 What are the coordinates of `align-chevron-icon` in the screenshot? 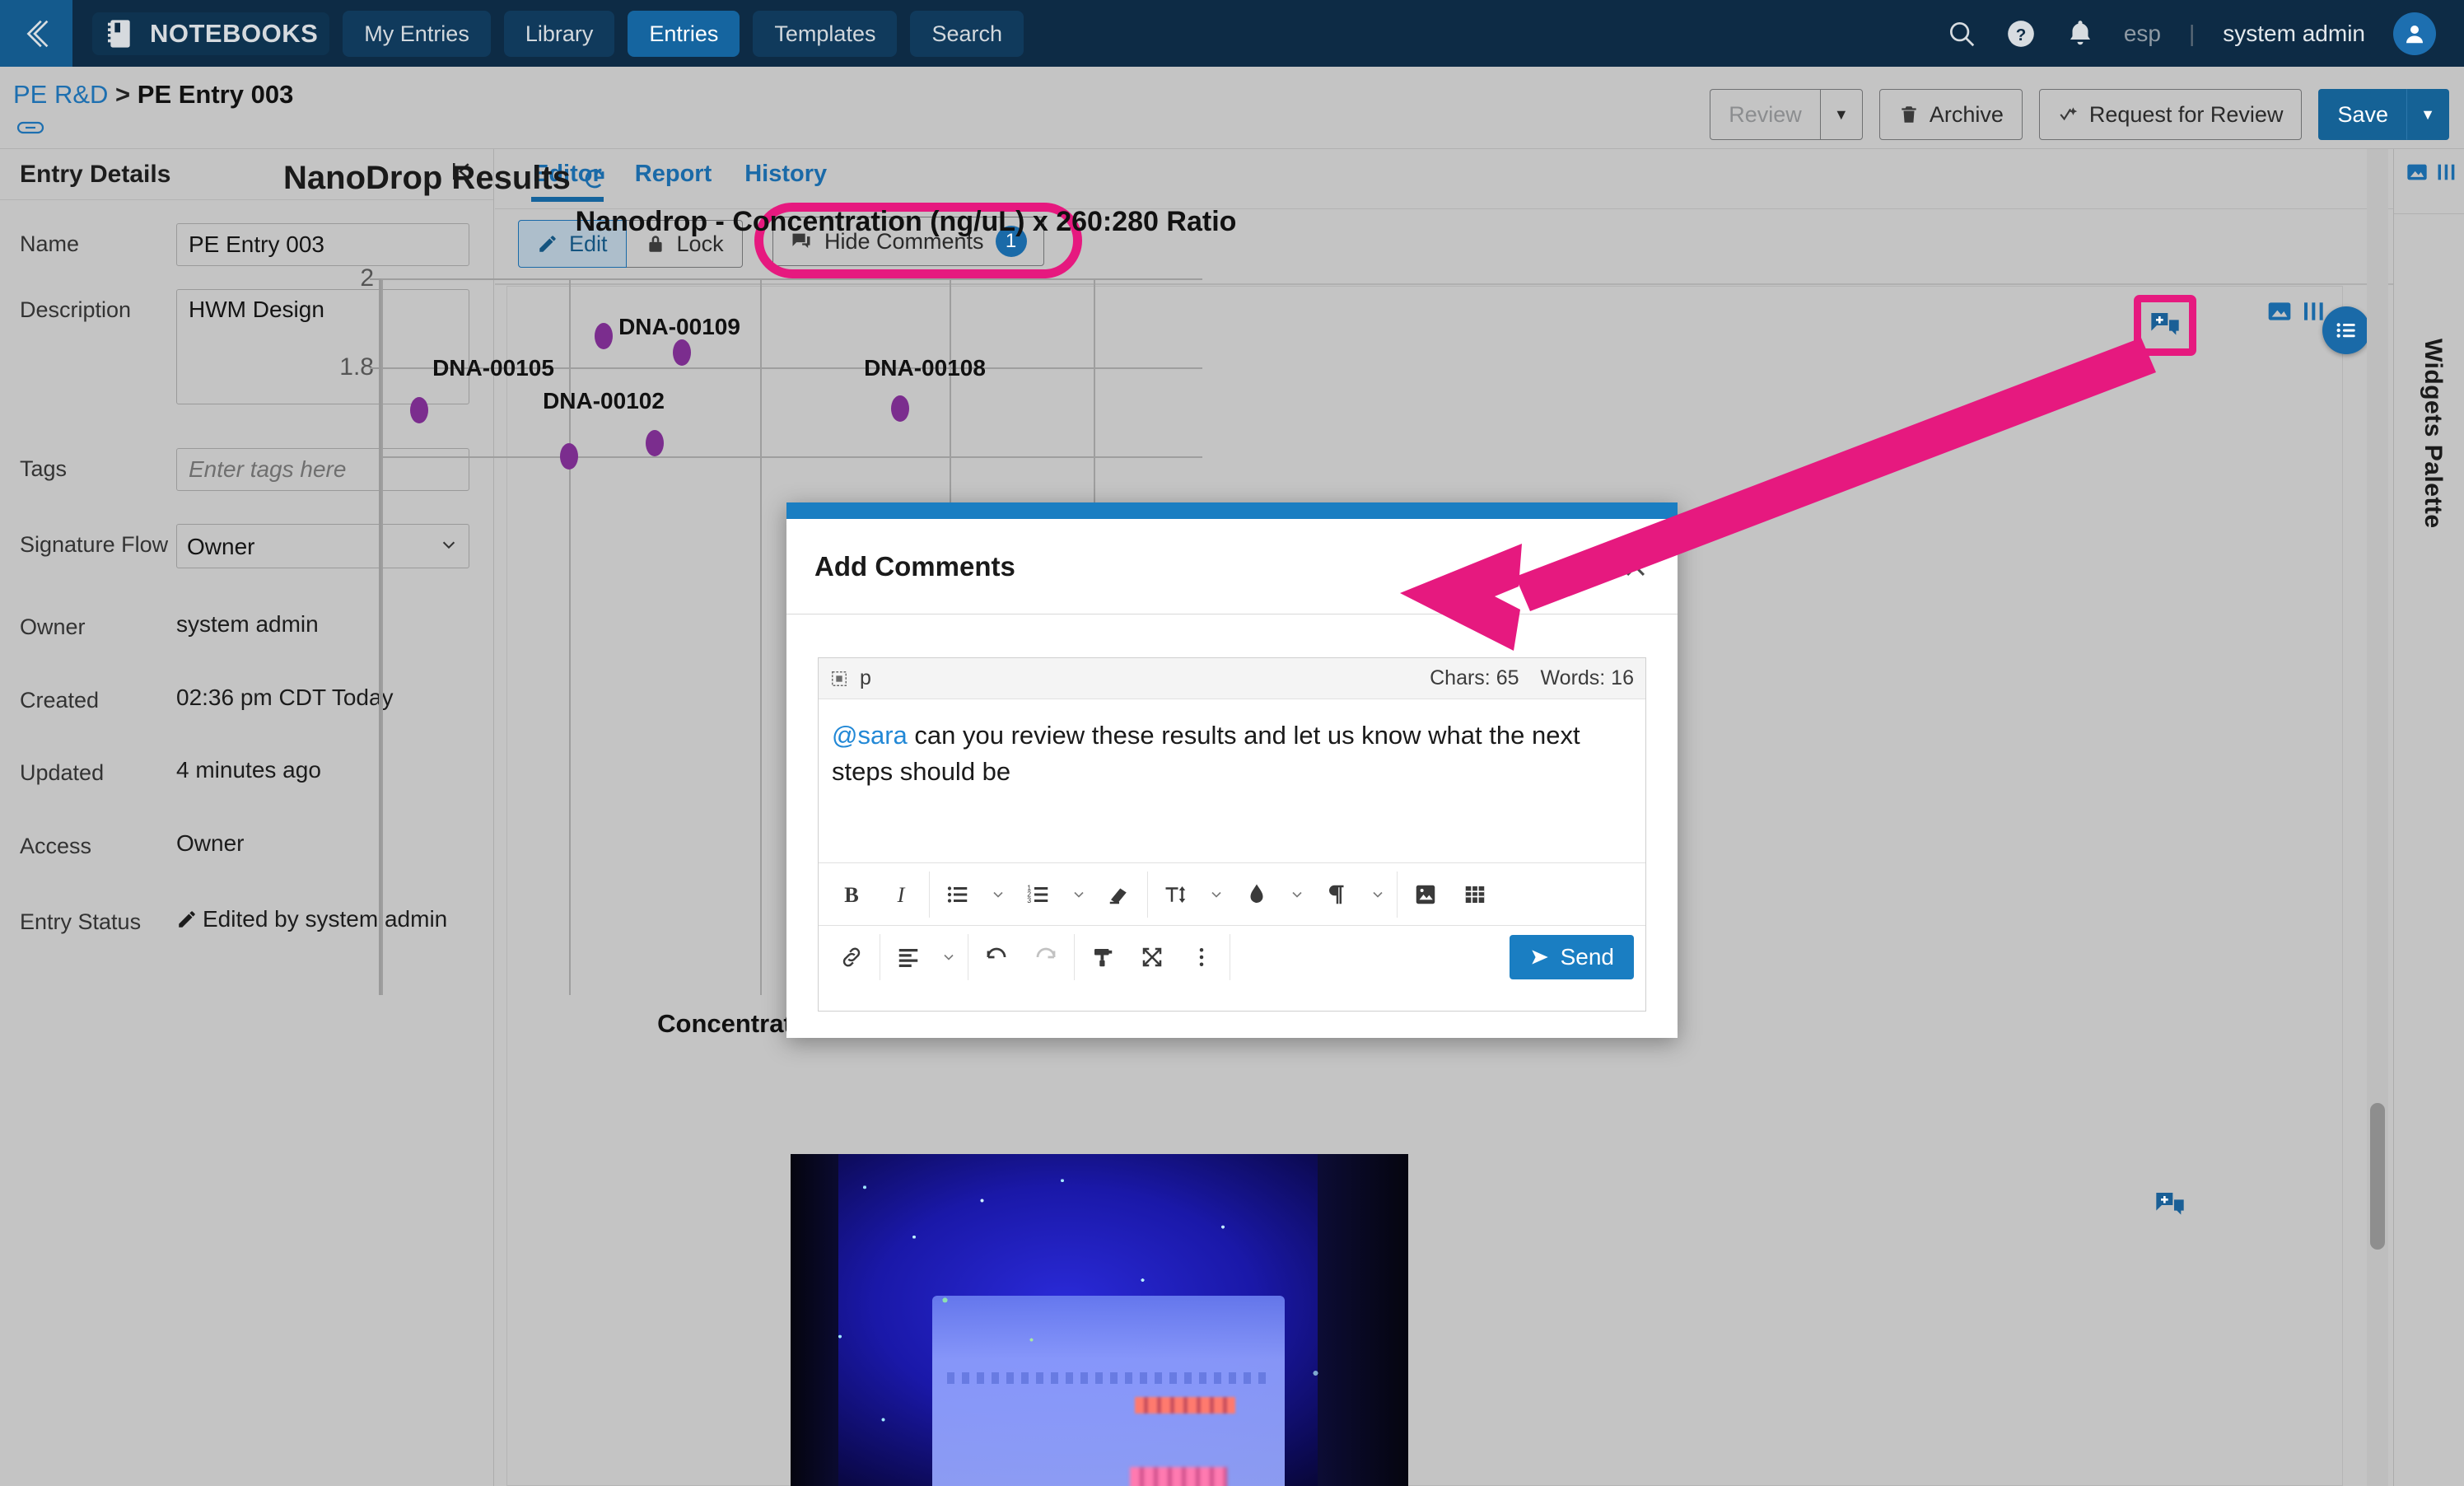 It's located at (949, 957).